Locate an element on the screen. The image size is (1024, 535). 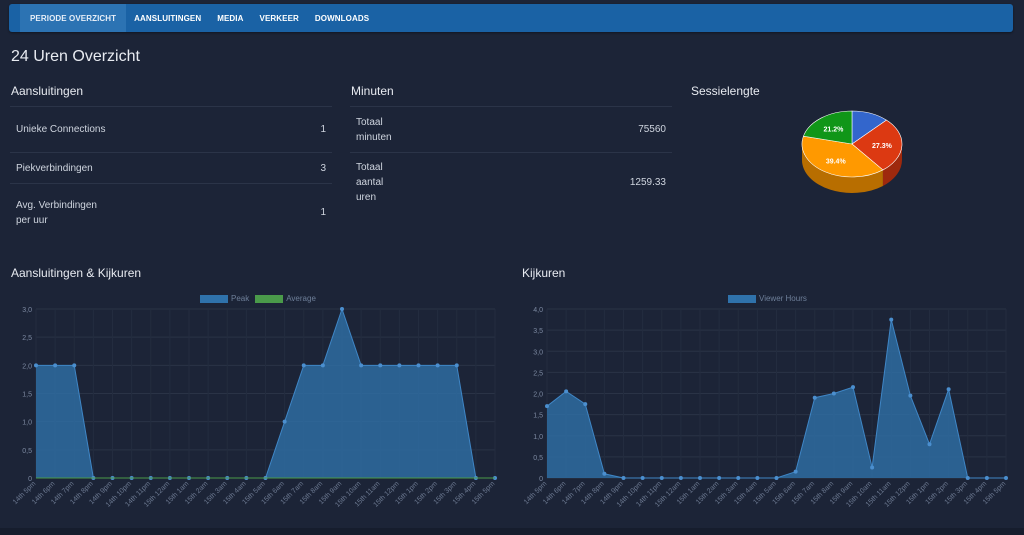
pie-slice-label: 39.4% is located at coordinates (836, 162).